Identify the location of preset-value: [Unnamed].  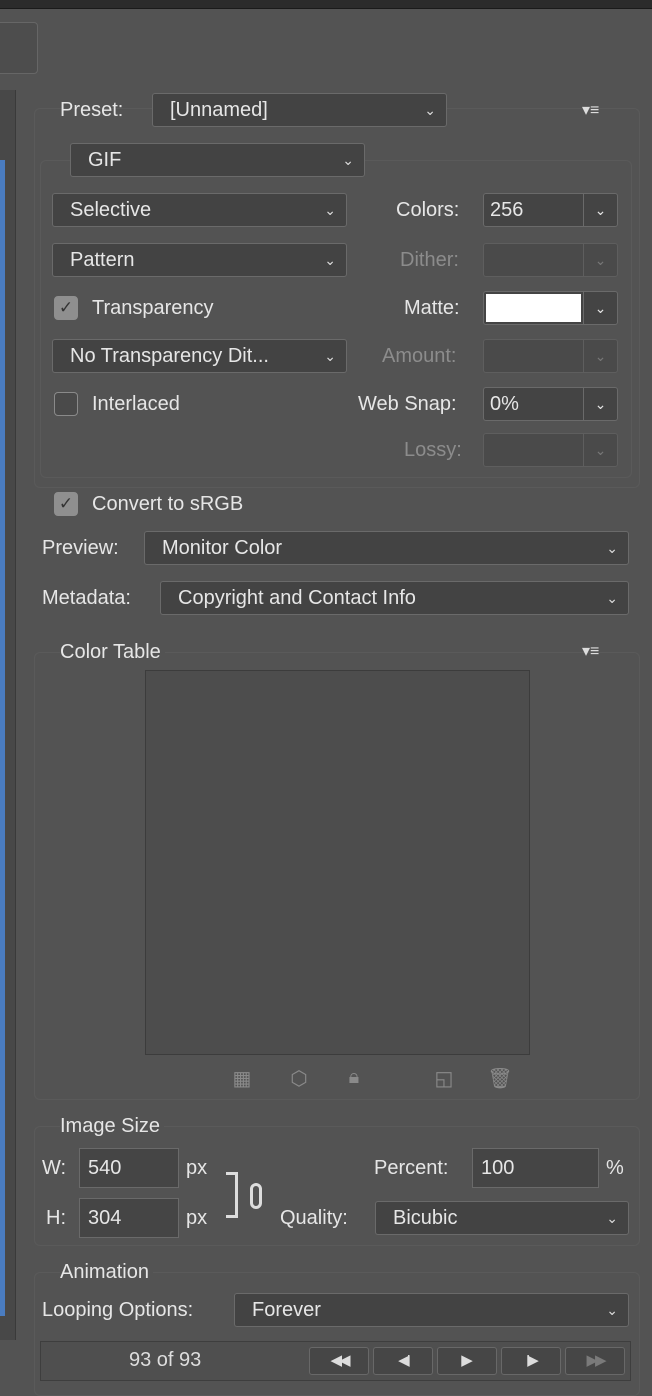
(219, 110).